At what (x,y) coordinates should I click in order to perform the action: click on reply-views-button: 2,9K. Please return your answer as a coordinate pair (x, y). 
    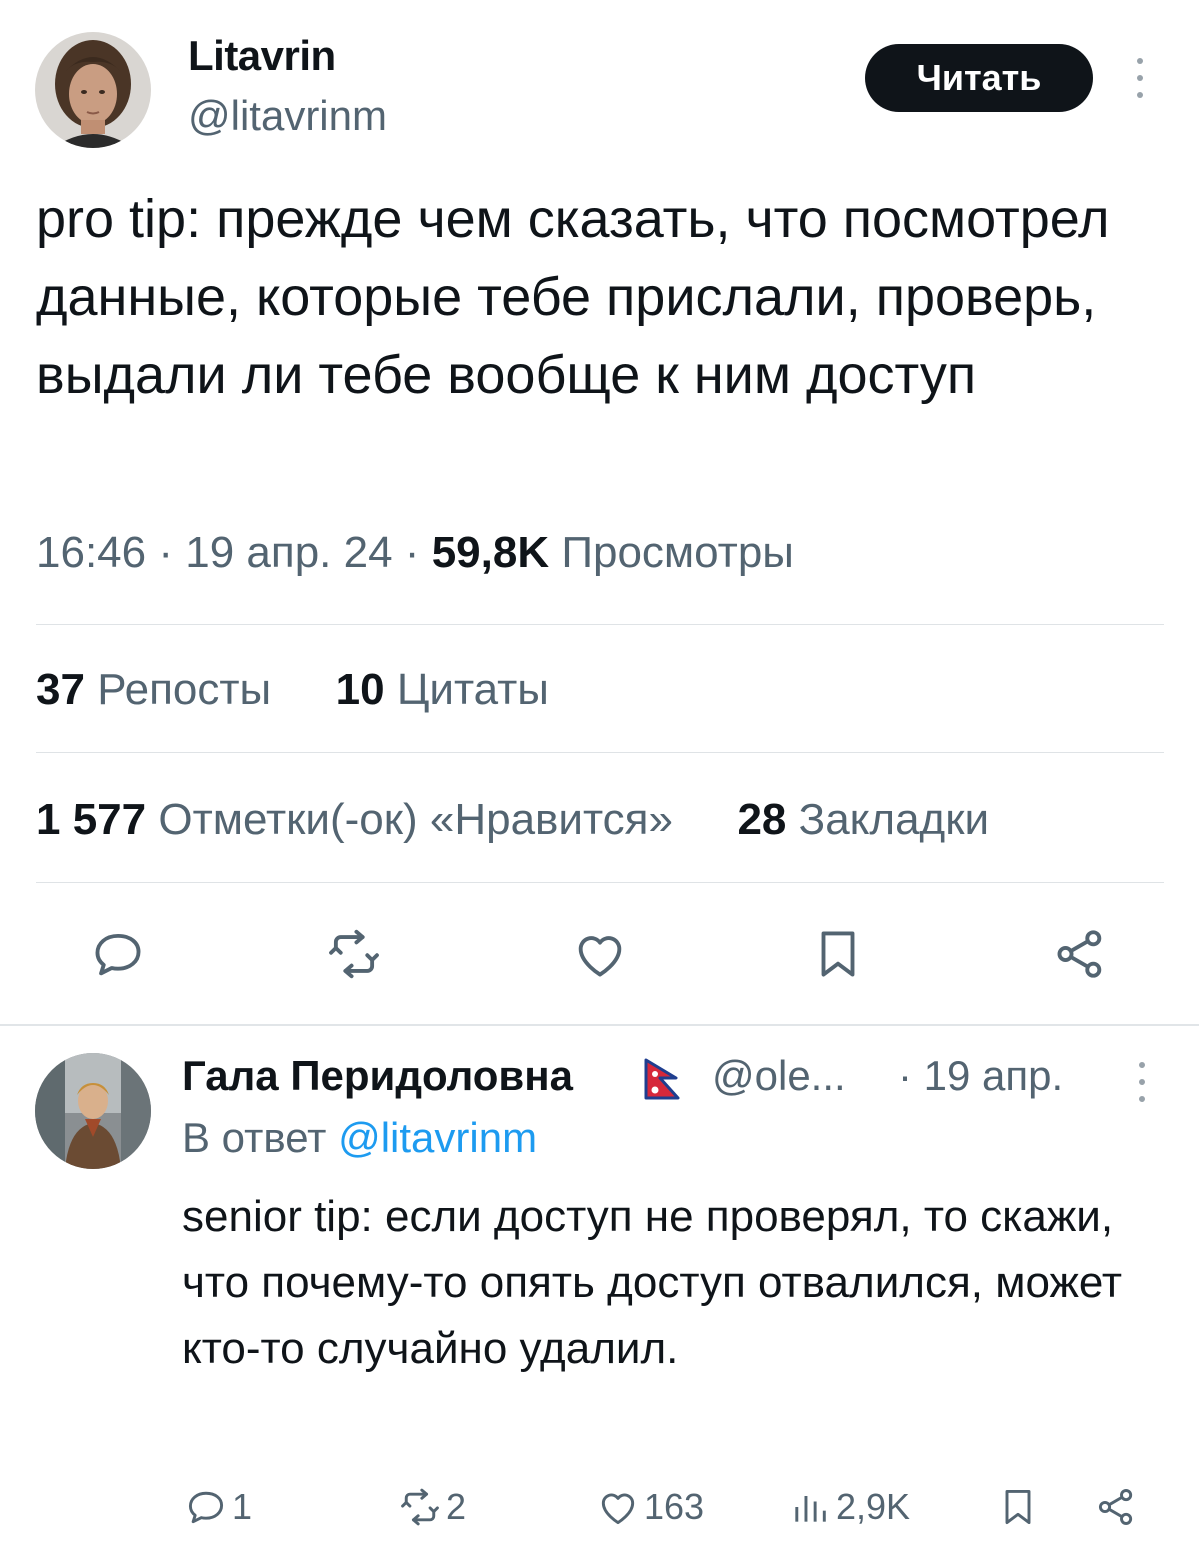
    Looking at the image, I should click on (849, 1507).